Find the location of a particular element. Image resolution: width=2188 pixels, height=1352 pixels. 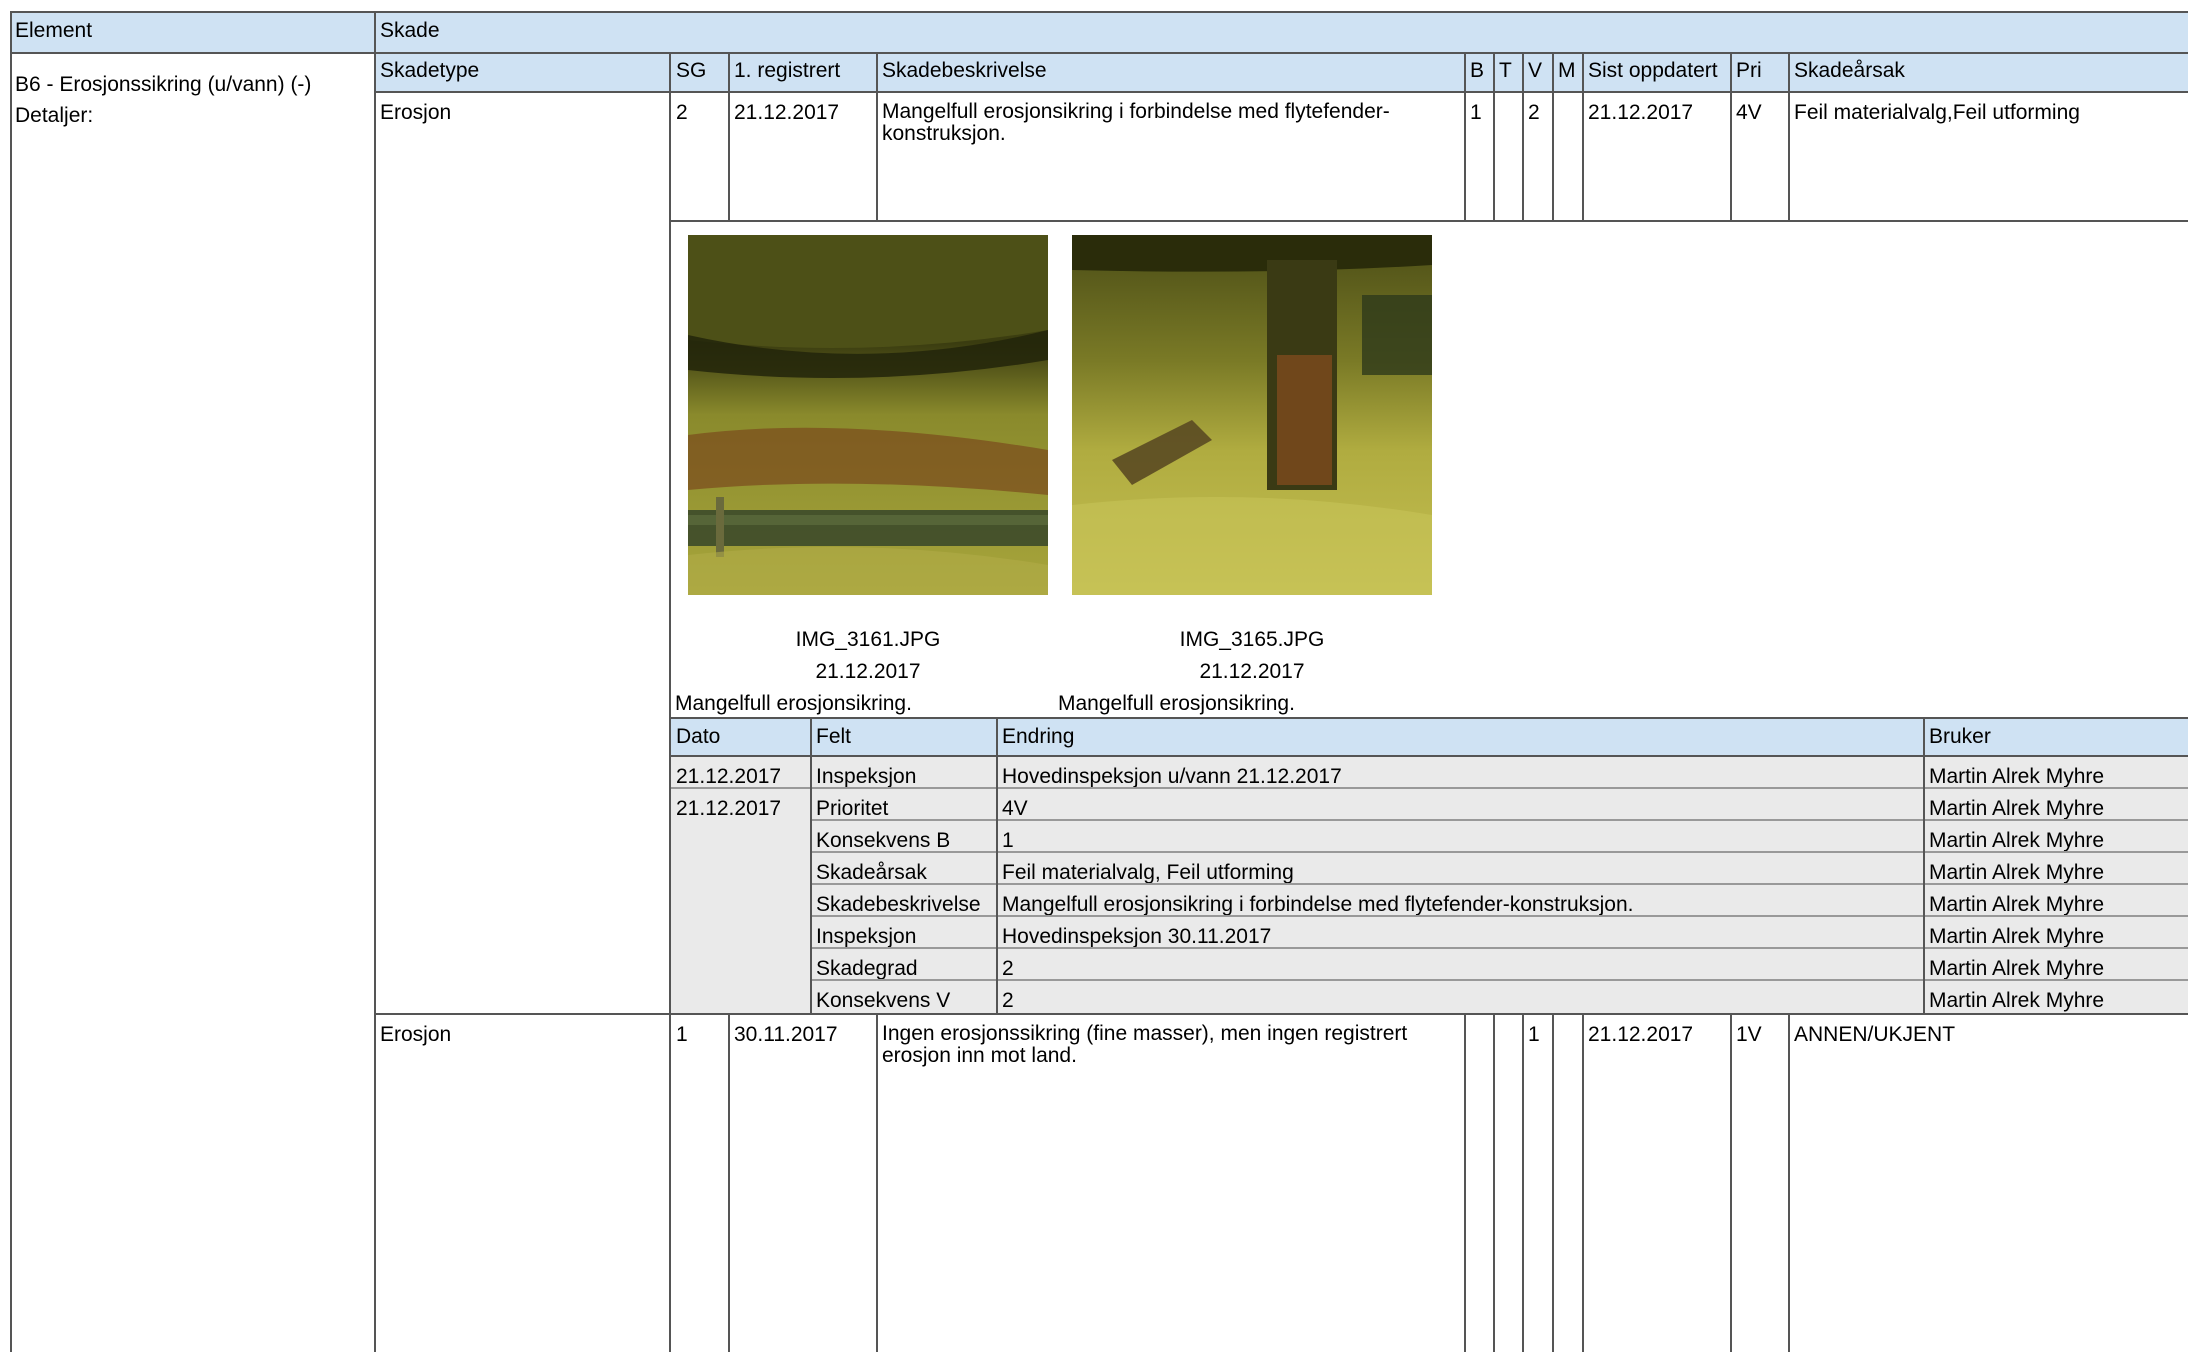

table-header-row is located at coordinates (1099, 32).